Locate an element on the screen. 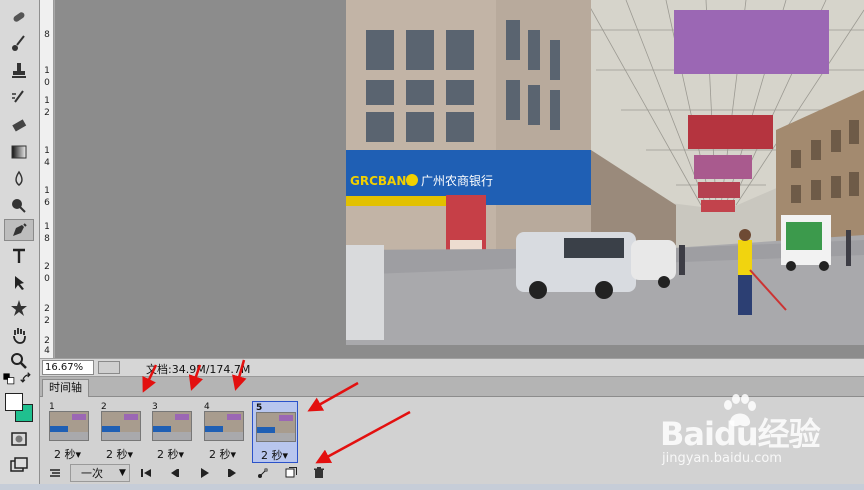 The width and height of the screenshot is (864, 490). tab-timeline: 时间轴 is located at coordinates (65, 388).